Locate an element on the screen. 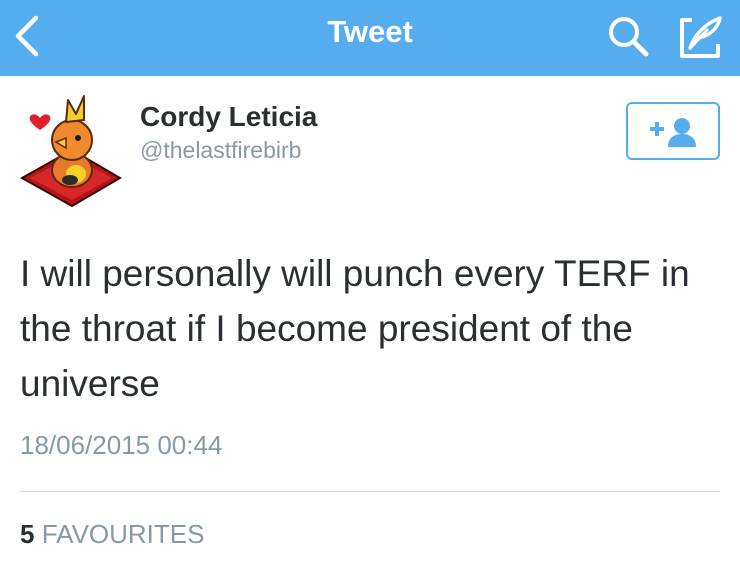 The height and width of the screenshot is (577, 740). divider is located at coordinates (370, 491).